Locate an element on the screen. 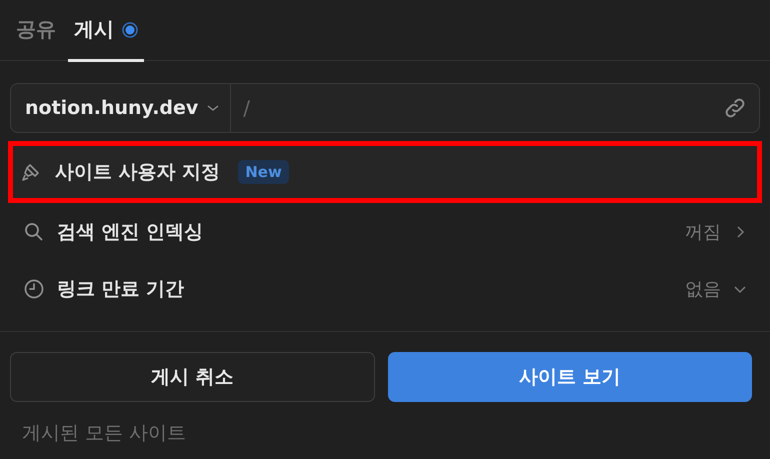 The width and height of the screenshot is (770, 459). domain-dropdown: notion.huny.dev is located at coordinates (121, 108).